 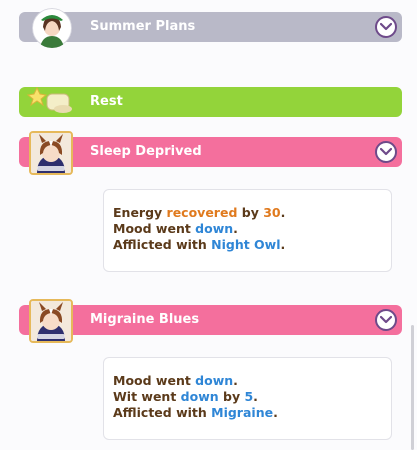 What do you see at coordinates (146, 151) in the screenshot?
I see `event-title: Sleep Deprived` at bounding box center [146, 151].